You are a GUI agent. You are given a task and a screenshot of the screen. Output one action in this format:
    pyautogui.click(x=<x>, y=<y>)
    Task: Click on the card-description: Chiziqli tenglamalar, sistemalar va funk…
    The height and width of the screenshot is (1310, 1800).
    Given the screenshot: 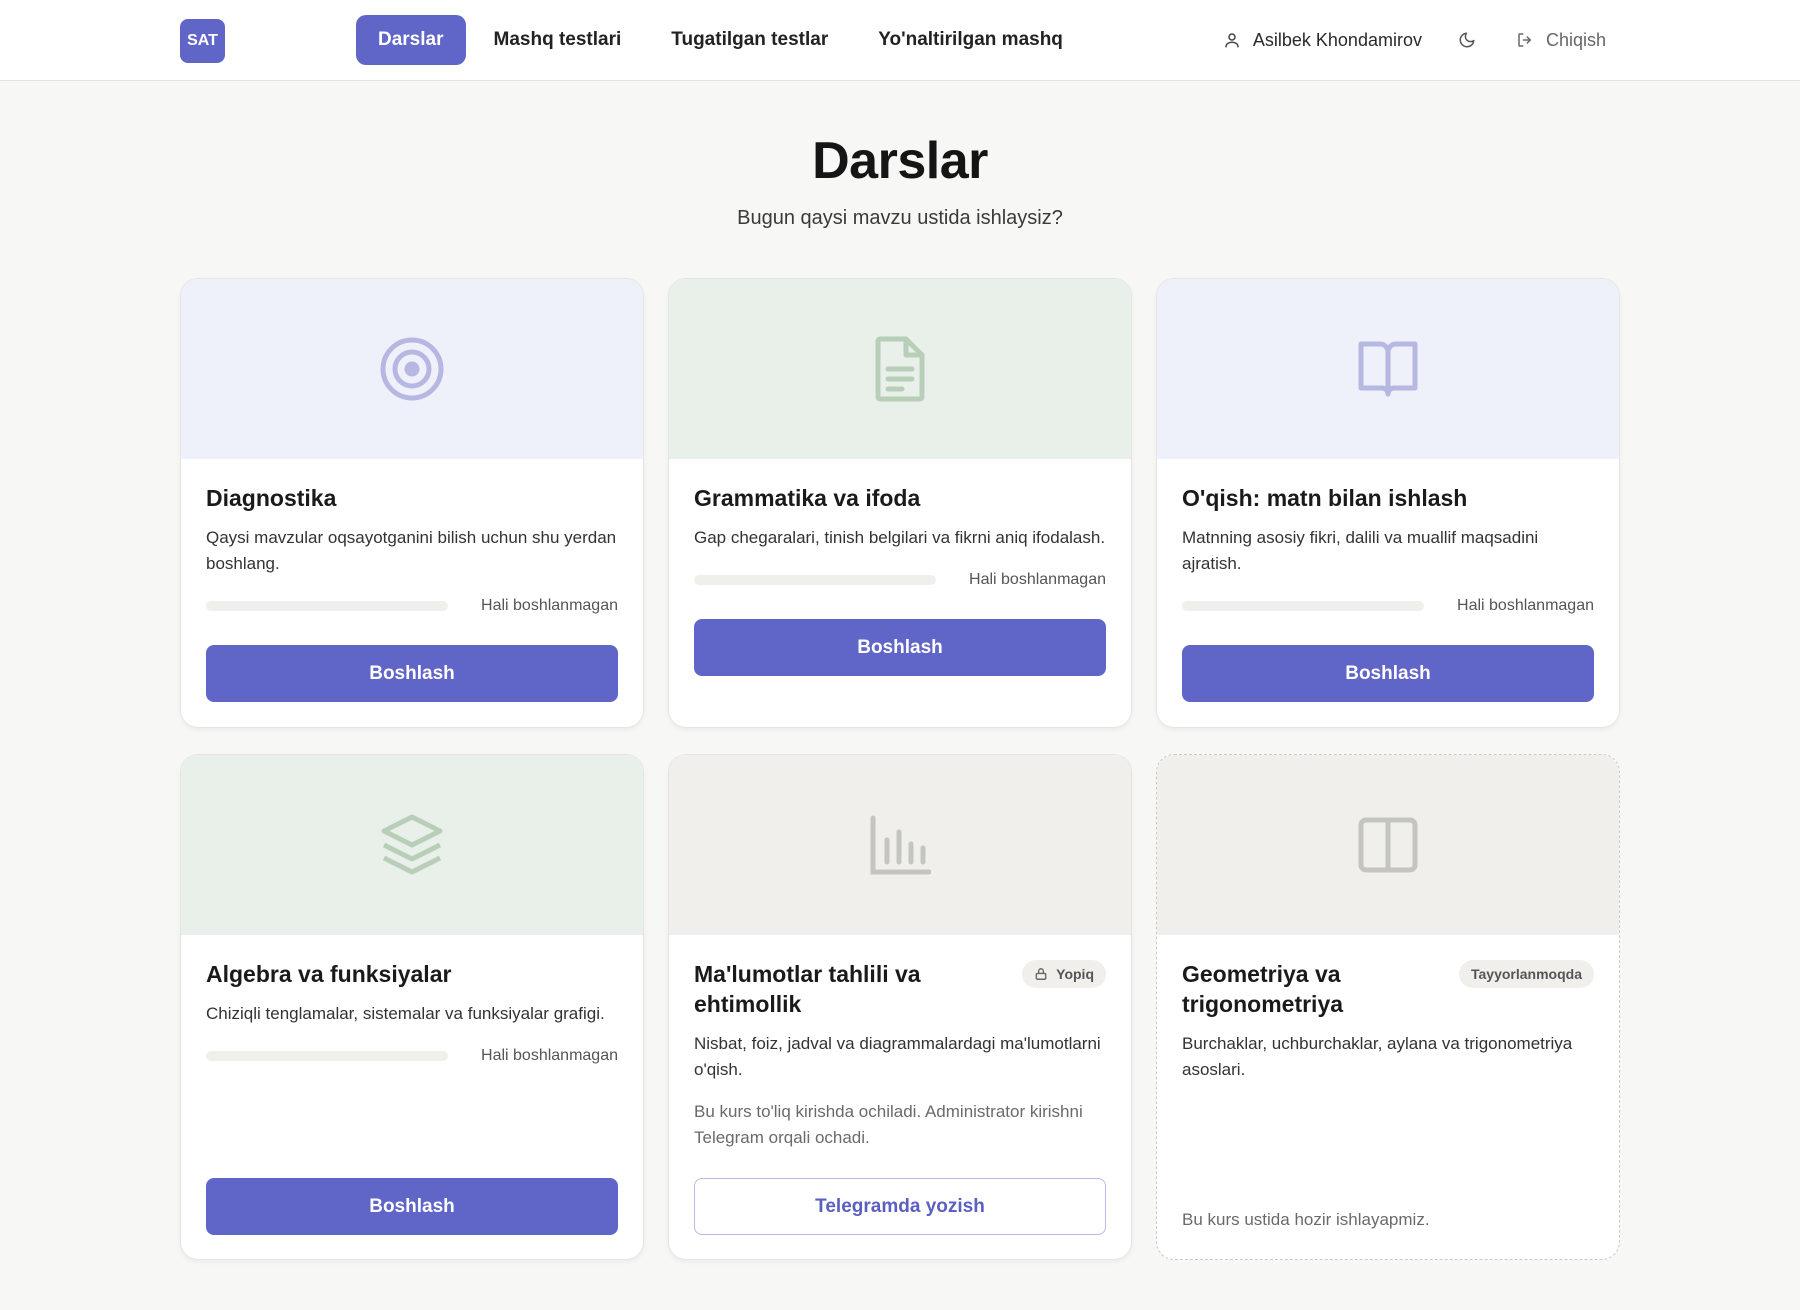 What is the action you would take?
    pyautogui.click(x=405, y=1013)
    